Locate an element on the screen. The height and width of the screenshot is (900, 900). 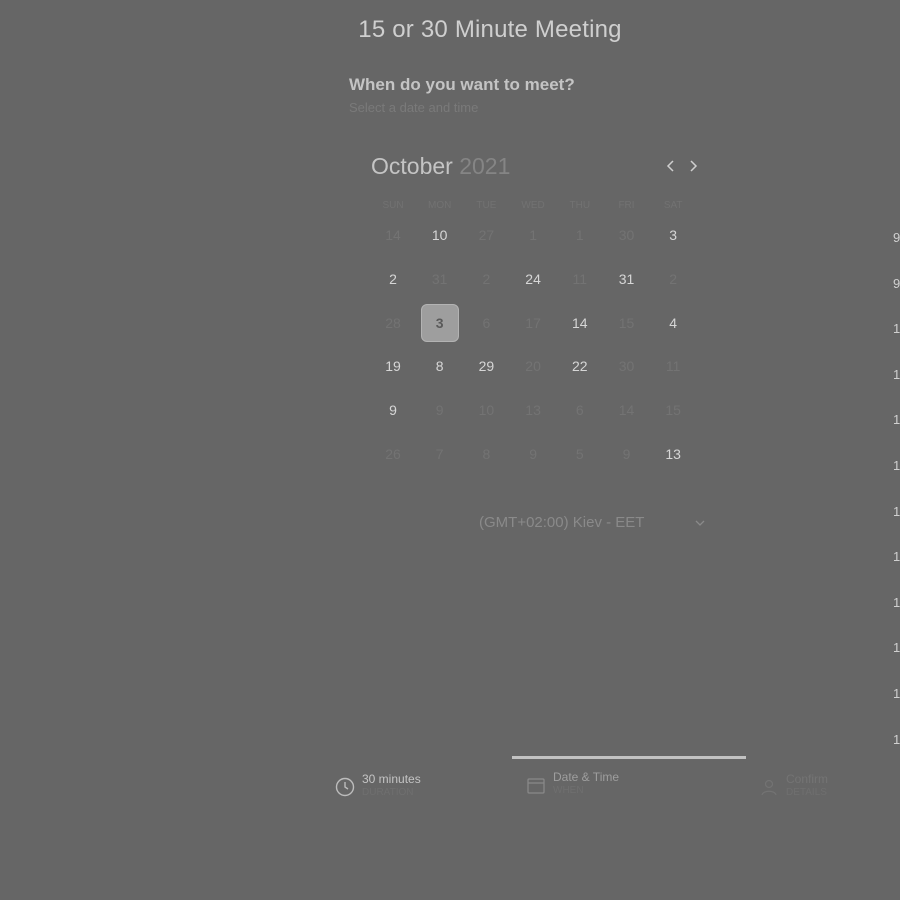
month-heading: October 2021 is located at coordinates (440, 166).